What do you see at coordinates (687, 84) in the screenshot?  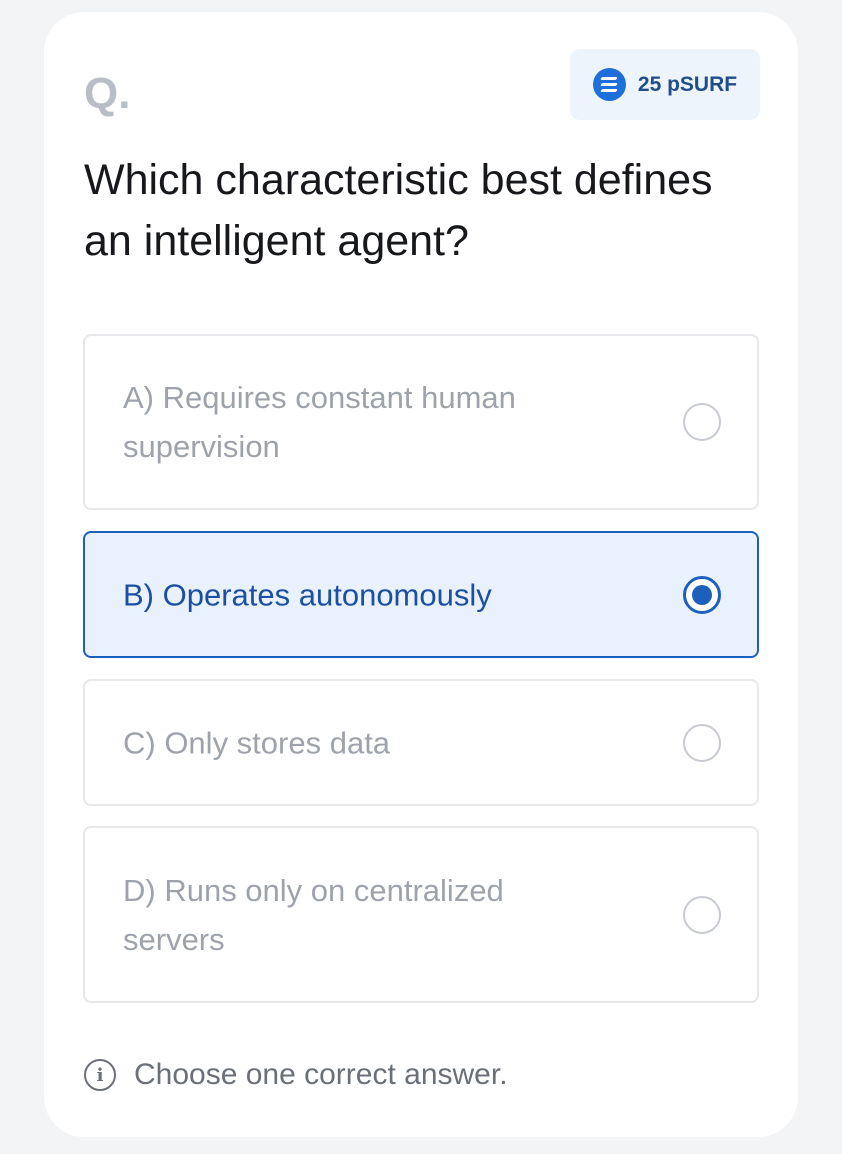 I see `reward-amount: 25 pSURF` at bounding box center [687, 84].